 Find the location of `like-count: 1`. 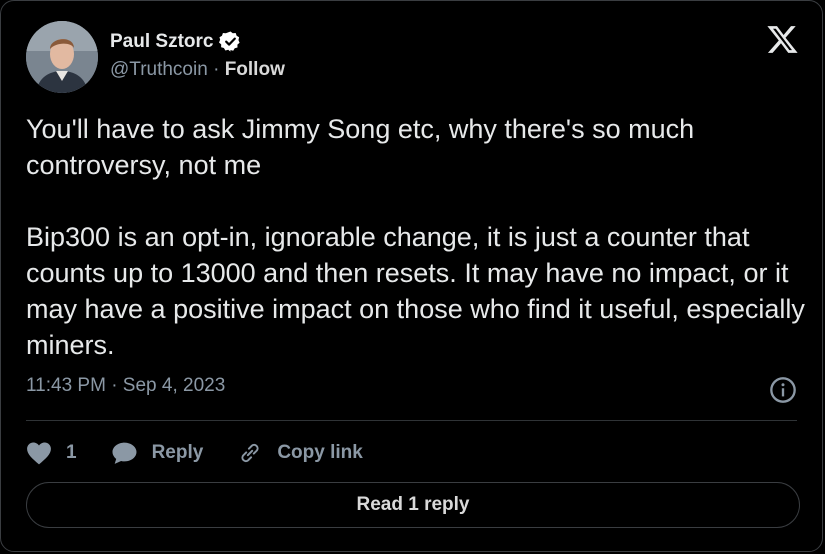

like-count: 1 is located at coordinates (71, 452).